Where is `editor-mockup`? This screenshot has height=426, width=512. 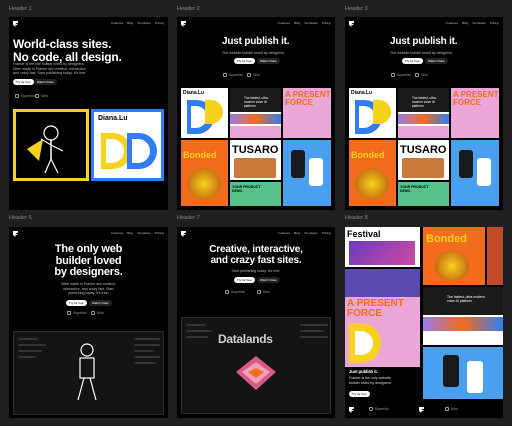 editor-mockup is located at coordinates (88, 373).